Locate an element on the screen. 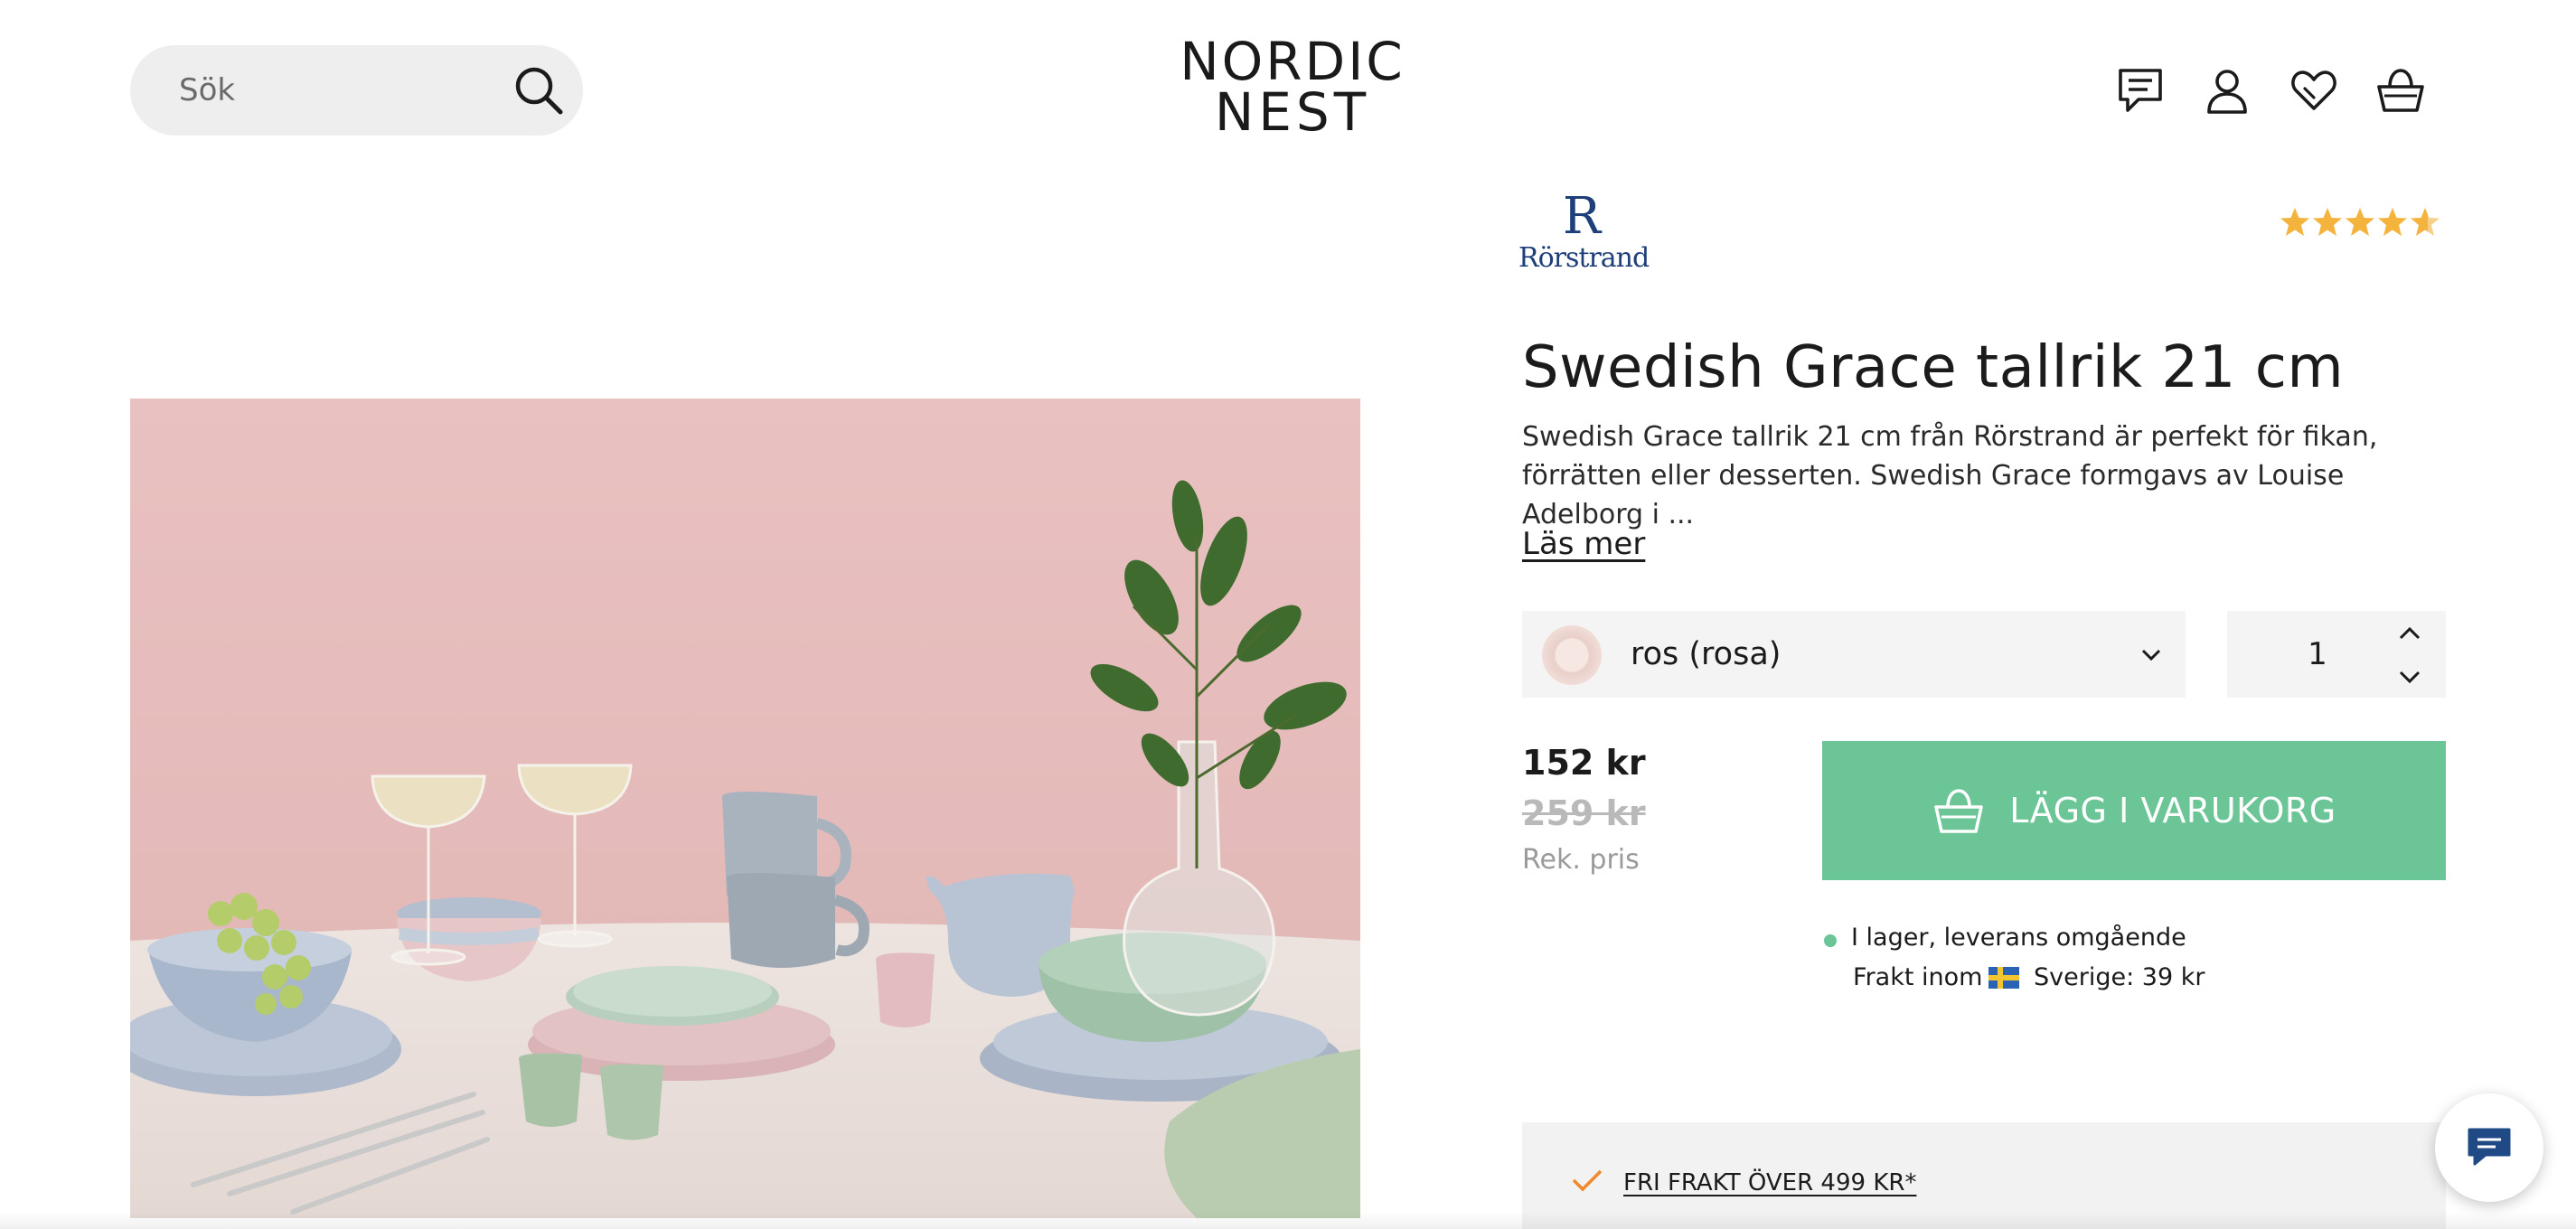 The image size is (2576, 1229). chat-widget-button is located at coordinates (2489, 1147).